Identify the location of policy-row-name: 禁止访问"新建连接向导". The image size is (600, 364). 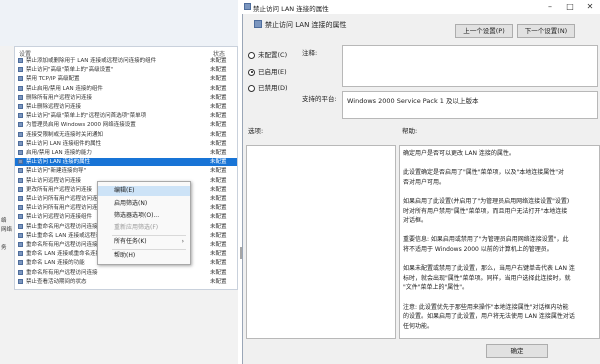
(56, 171).